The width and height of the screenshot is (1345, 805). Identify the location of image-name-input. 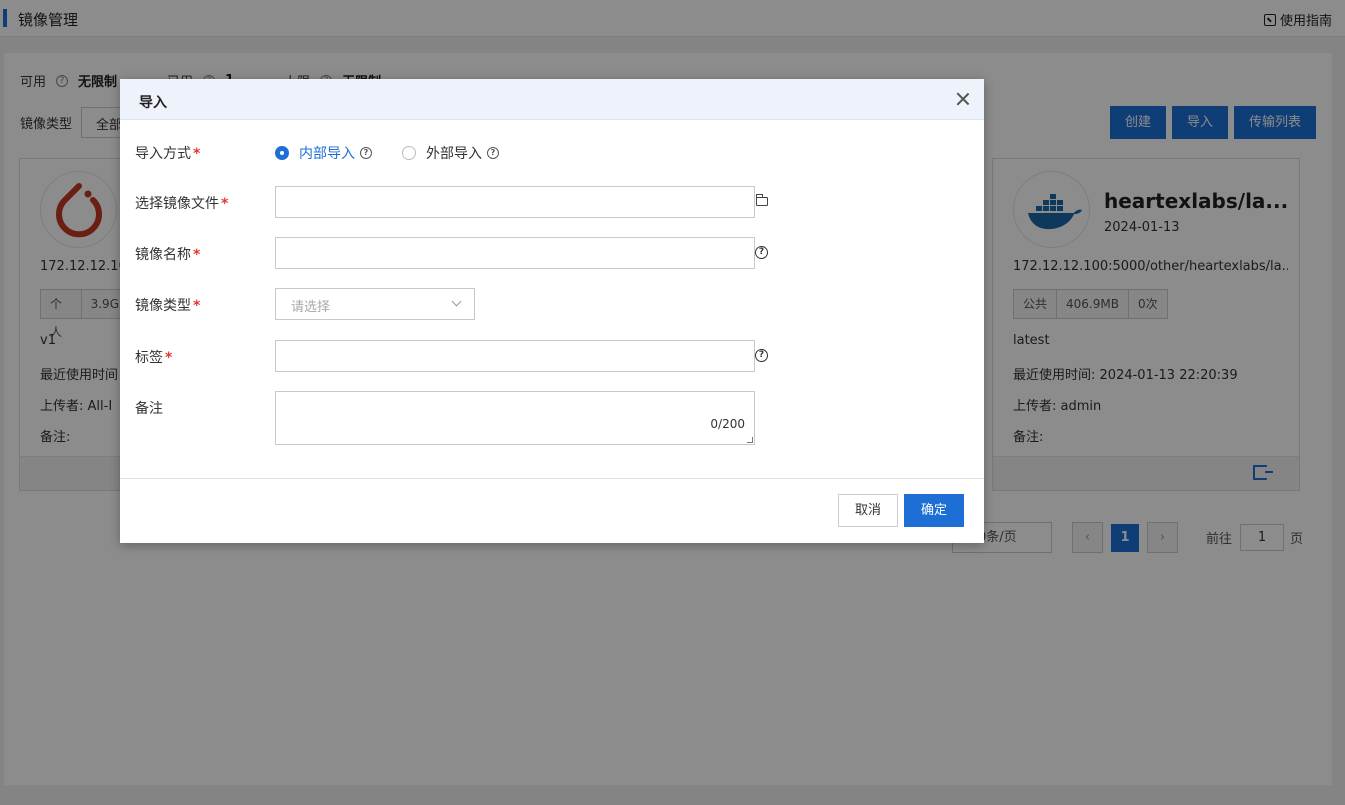
(515, 253).